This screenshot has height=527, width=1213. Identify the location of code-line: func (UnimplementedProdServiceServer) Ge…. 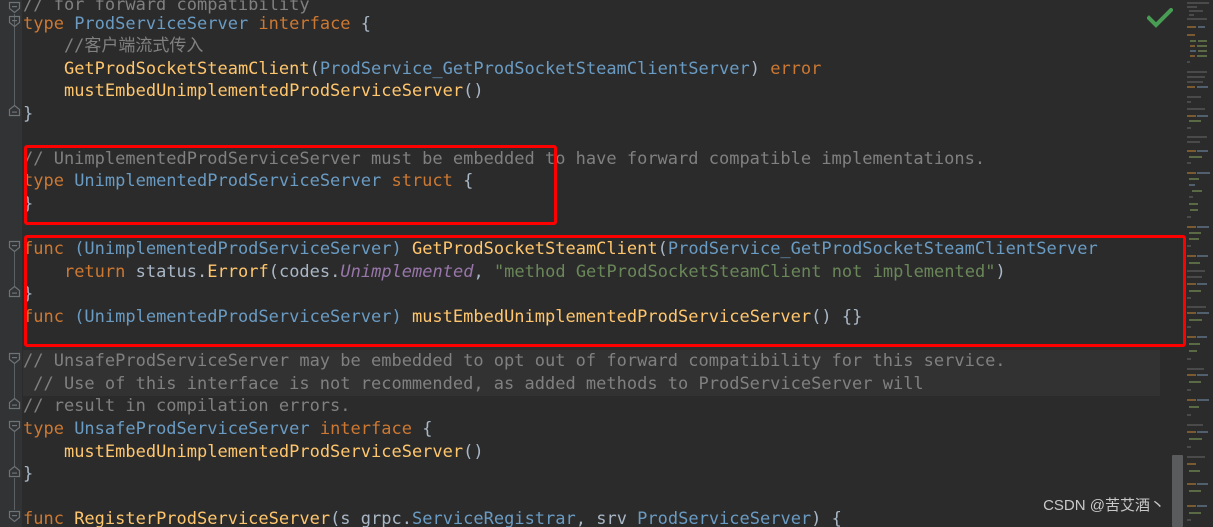
(560, 249).